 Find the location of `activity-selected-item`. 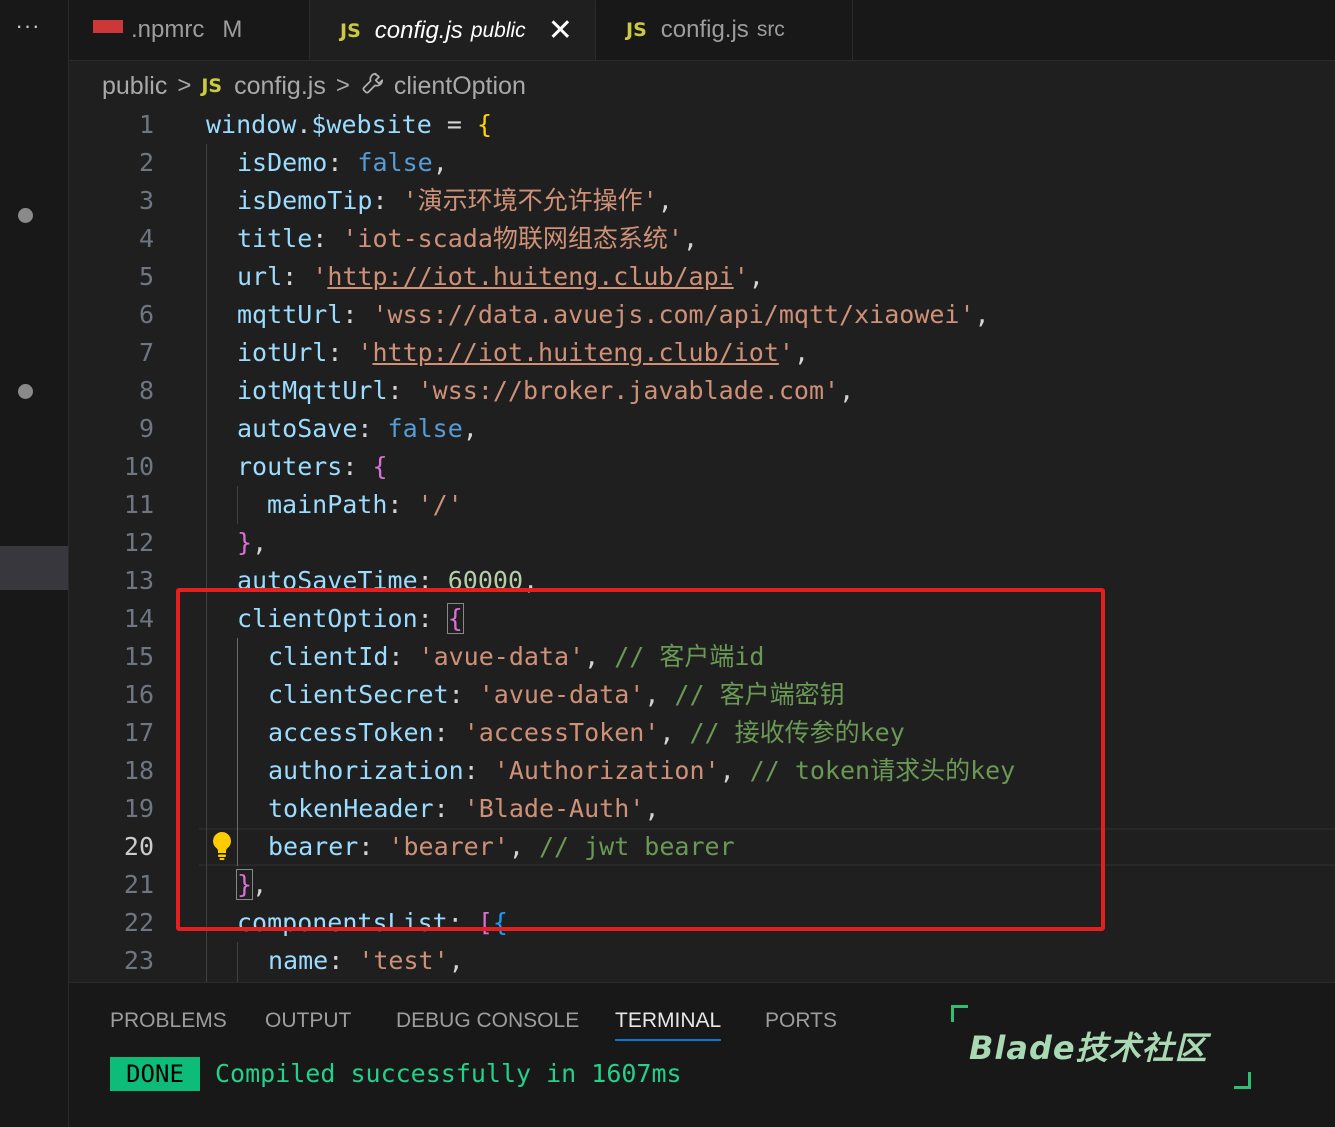

activity-selected-item is located at coordinates (34, 568).